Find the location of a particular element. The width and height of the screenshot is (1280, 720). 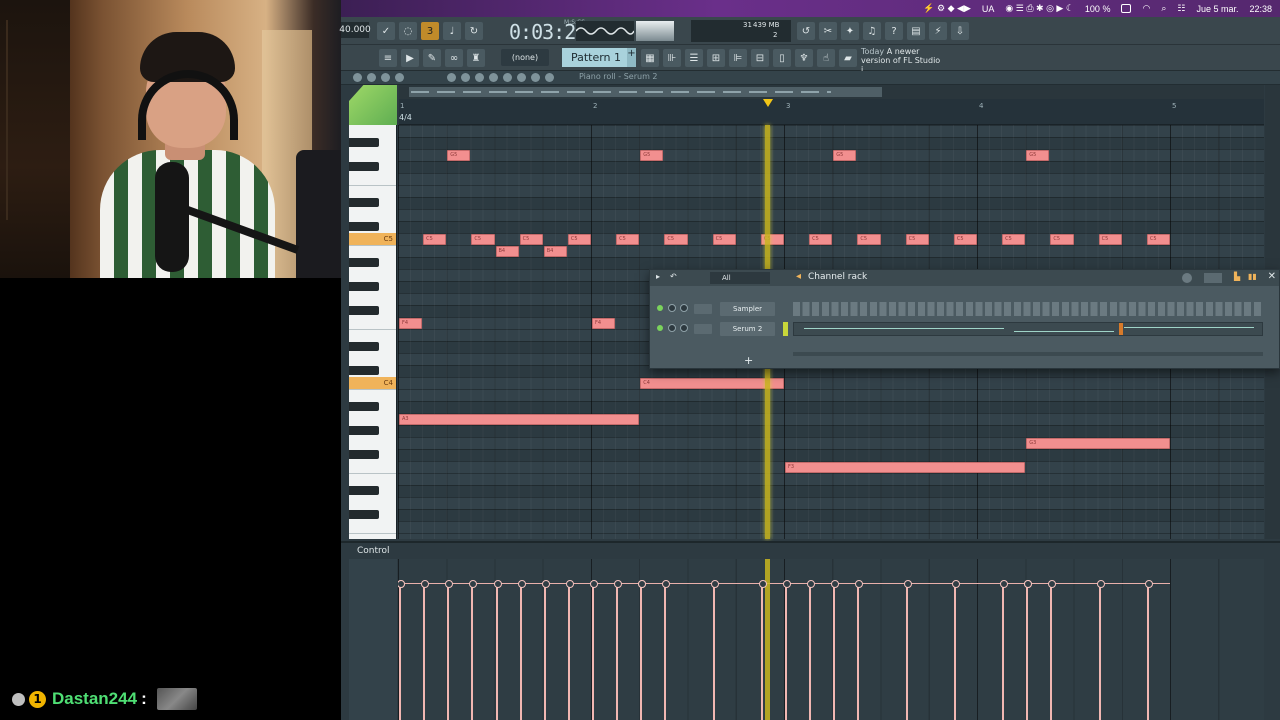

timeline-ruler: 4/4 1 2 3 4 5 is located at coordinates (831, 112).